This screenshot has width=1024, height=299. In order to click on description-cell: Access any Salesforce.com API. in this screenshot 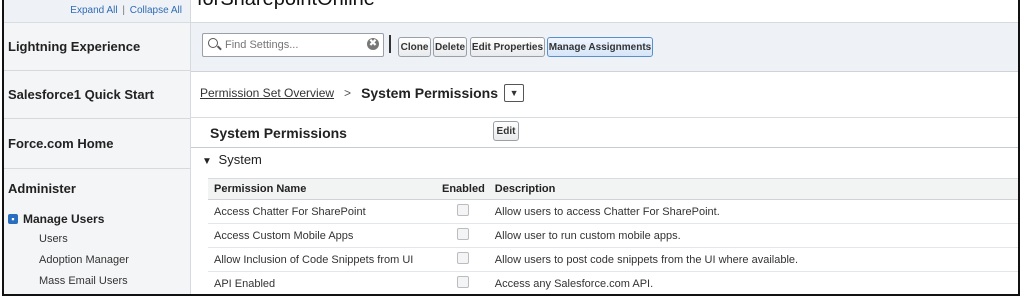, I will do `click(753, 282)`.